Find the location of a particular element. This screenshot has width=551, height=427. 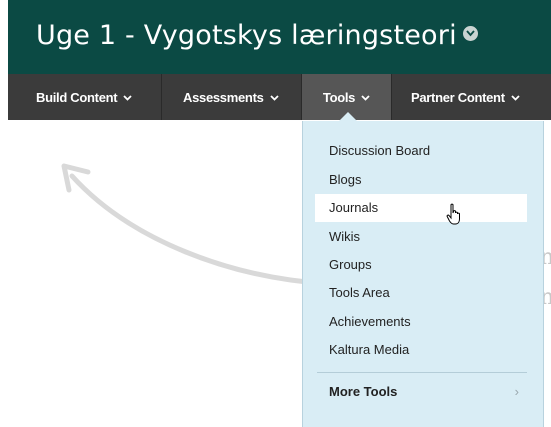

chevron-down-circle-icon is located at coordinates (470, 33).